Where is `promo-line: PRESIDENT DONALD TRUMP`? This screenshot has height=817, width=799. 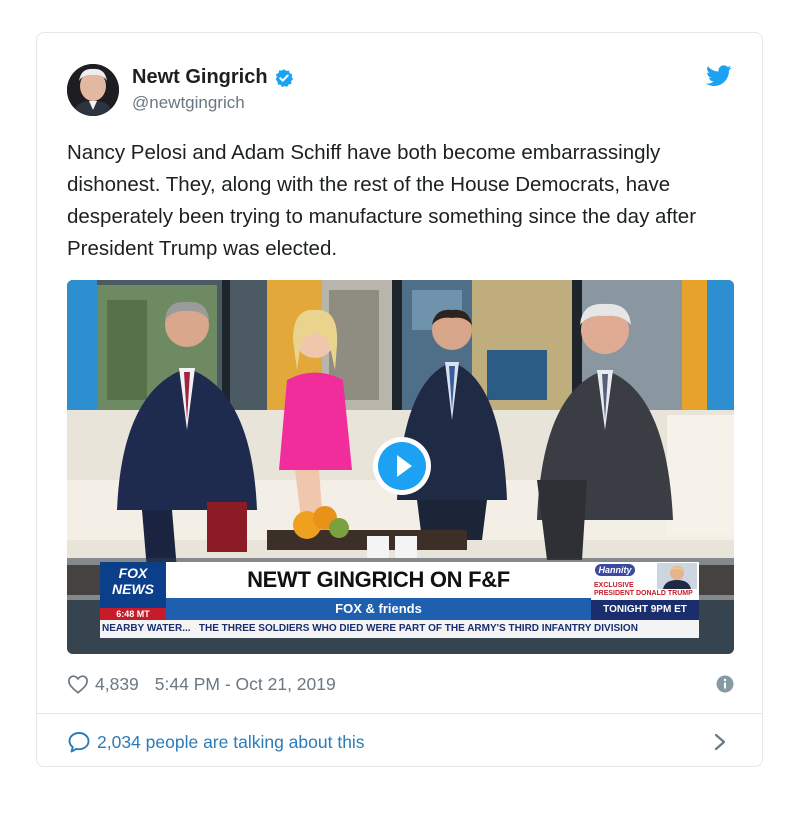
promo-line: PRESIDENT DONALD TRUMP is located at coordinates (643, 593).